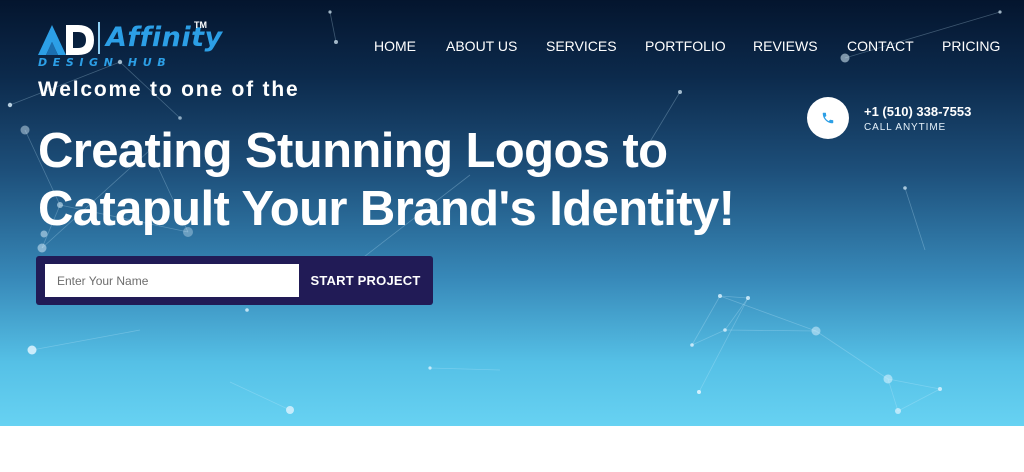 The image size is (1024, 472). I want to click on nav-item-pricing: PRICING, so click(971, 46).